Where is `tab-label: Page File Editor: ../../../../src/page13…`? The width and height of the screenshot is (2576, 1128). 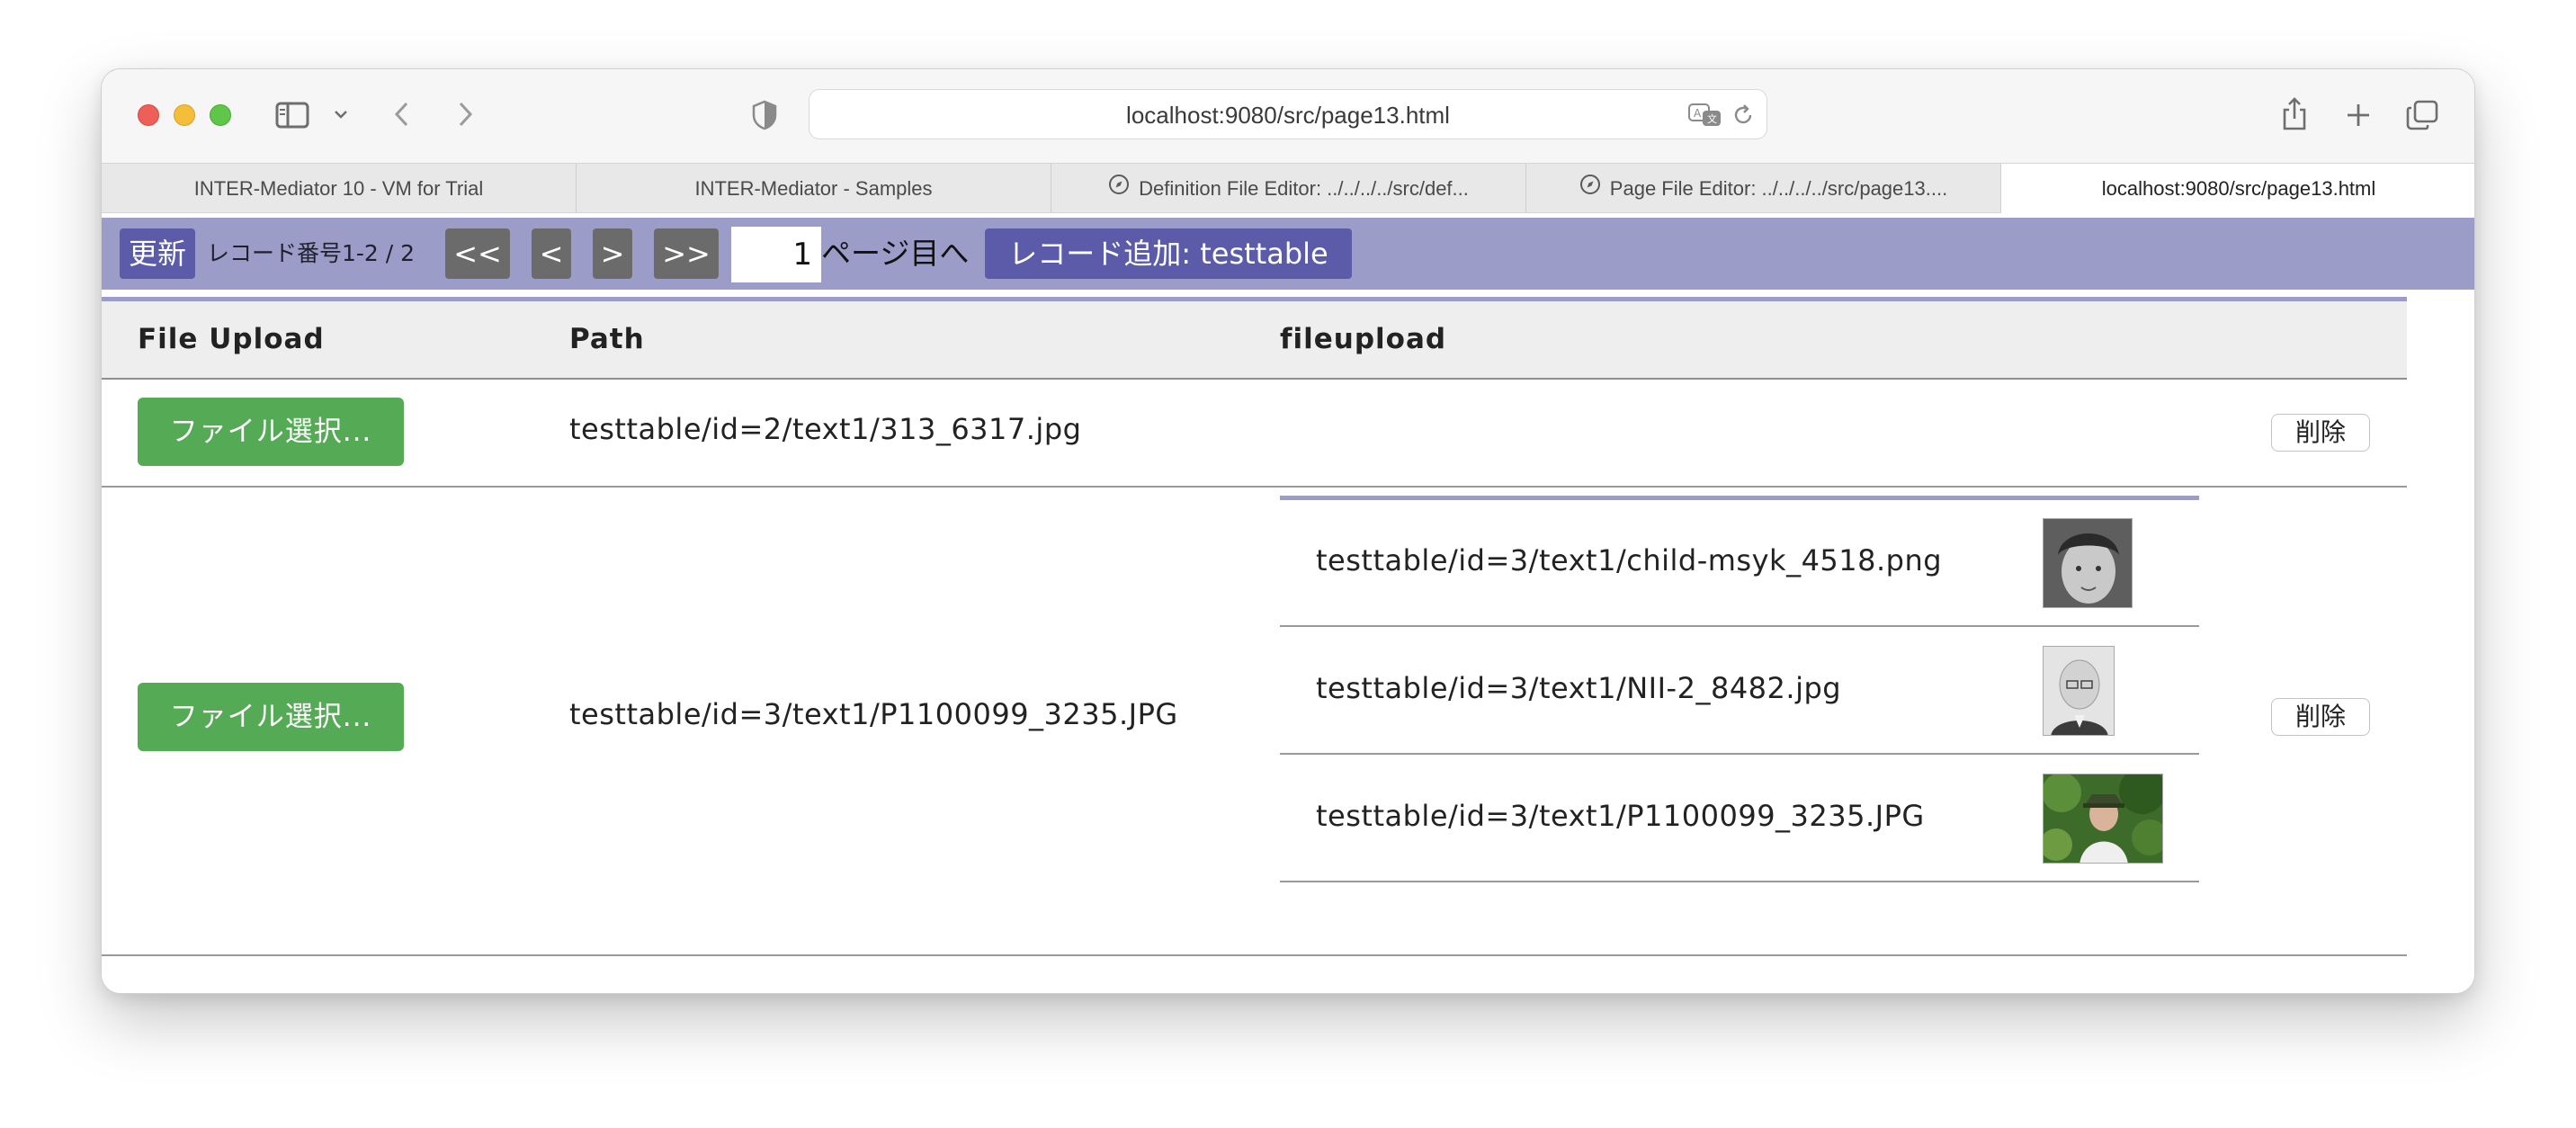
tab-label: Page File Editor: ../../../../src/page13… is located at coordinates (1778, 188).